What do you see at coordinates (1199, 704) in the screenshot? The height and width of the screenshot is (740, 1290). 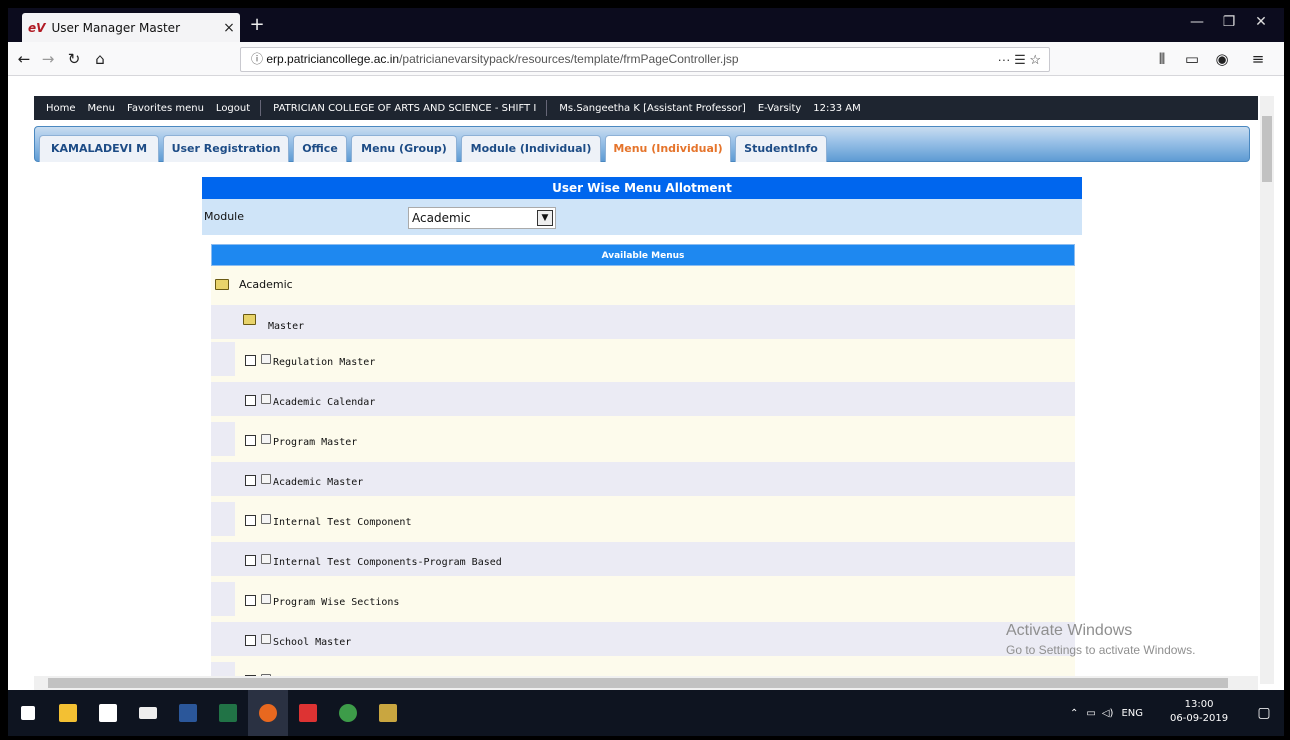 I see `clock-time: 13:00` at bounding box center [1199, 704].